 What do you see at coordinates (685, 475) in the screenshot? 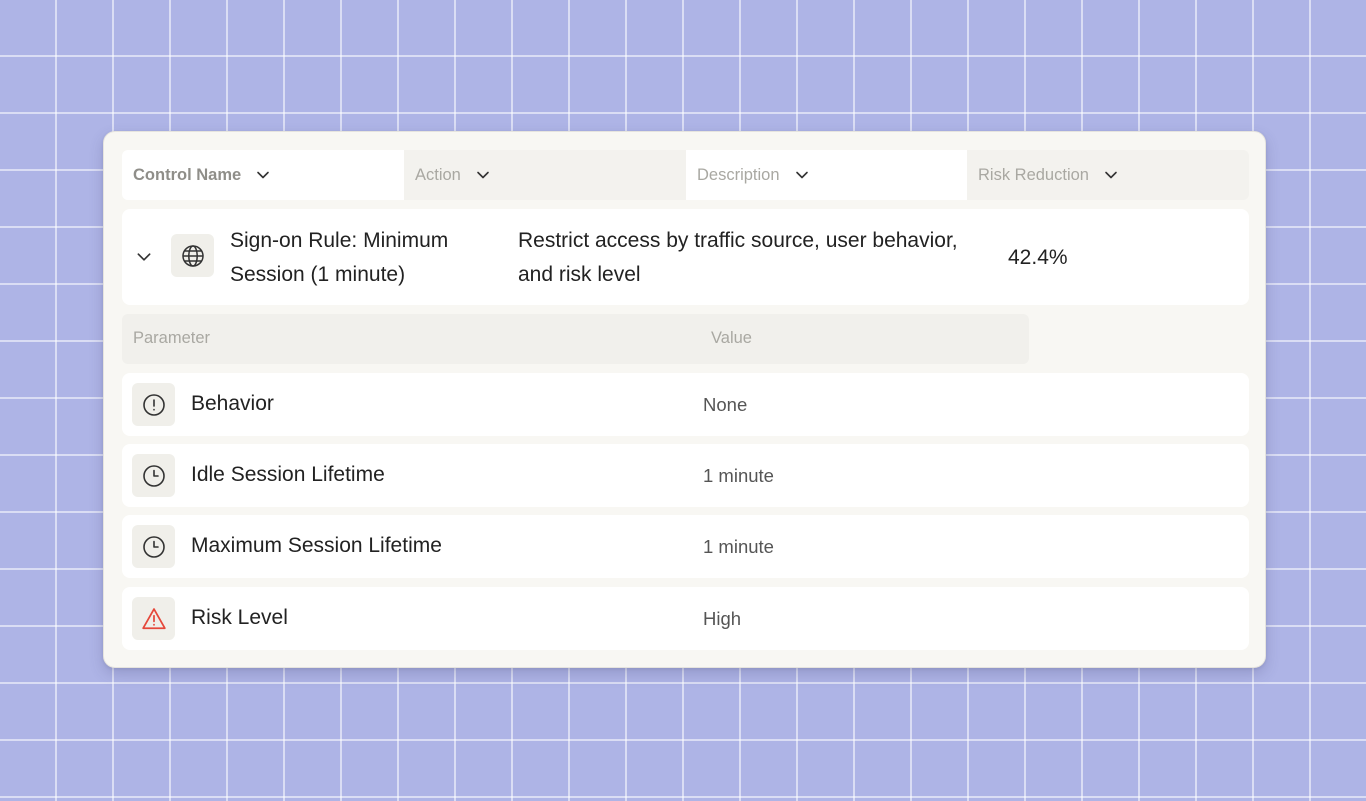
I see `parameter-row: Idle Session Lifetime 1 minute` at bounding box center [685, 475].